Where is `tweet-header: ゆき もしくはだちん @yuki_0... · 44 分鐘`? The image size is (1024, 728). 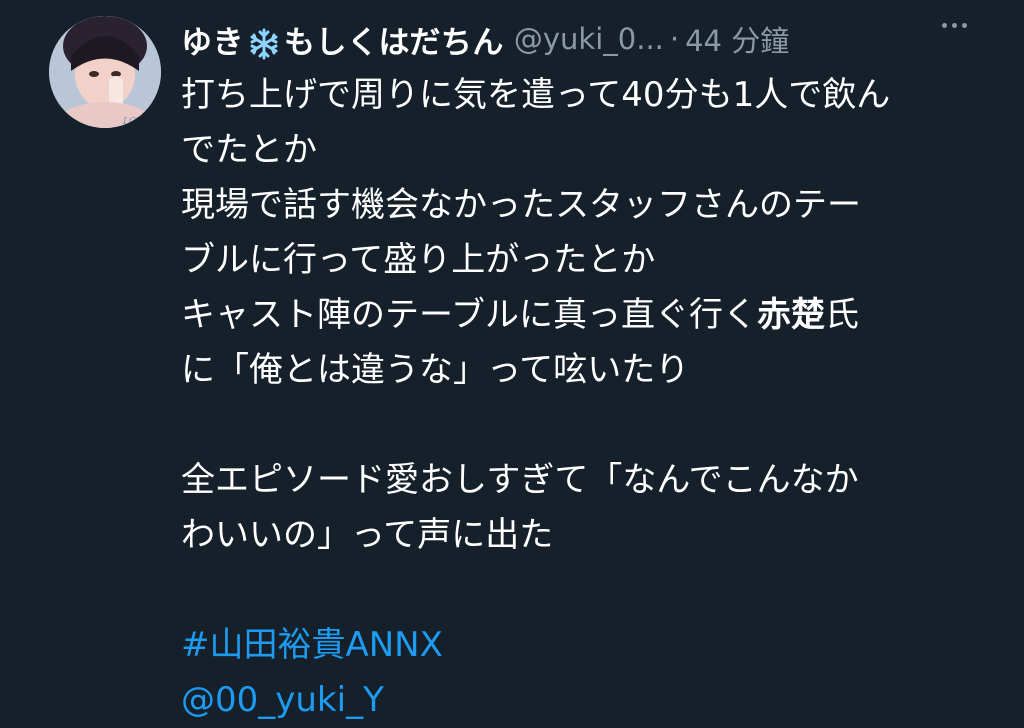 tweet-header: ゆき もしくはだちん @yuki_0... · 44 分鐘 is located at coordinates (591, 39).